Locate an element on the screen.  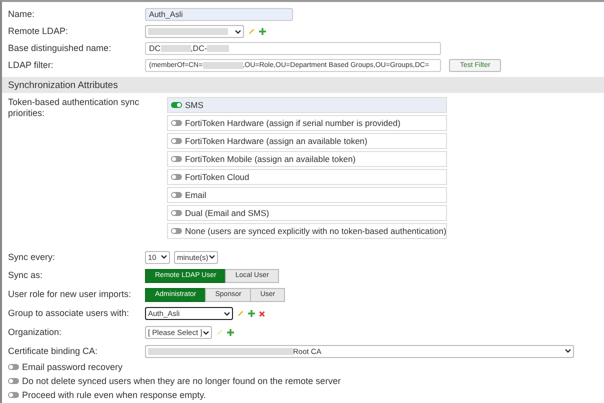
field-label: Organization: is located at coordinates (35, 332).